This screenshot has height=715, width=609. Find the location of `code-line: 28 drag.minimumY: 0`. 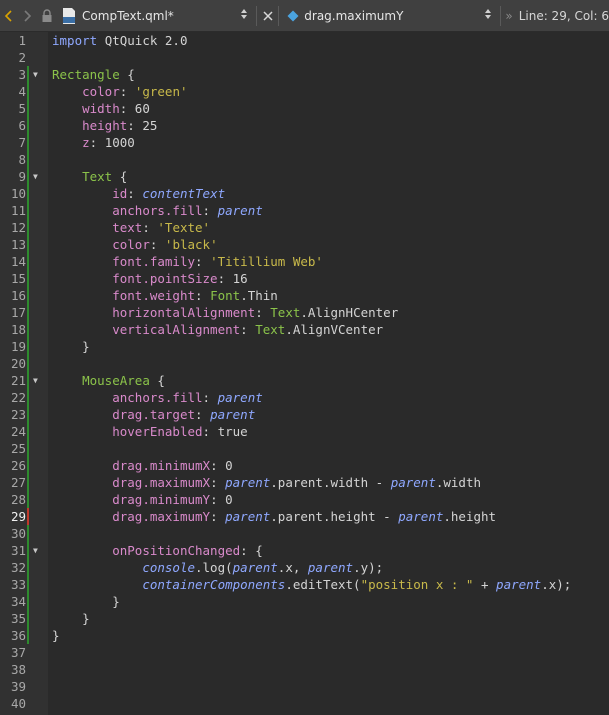

code-line: 28 drag.minimumY: 0 is located at coordinates (304, 499).